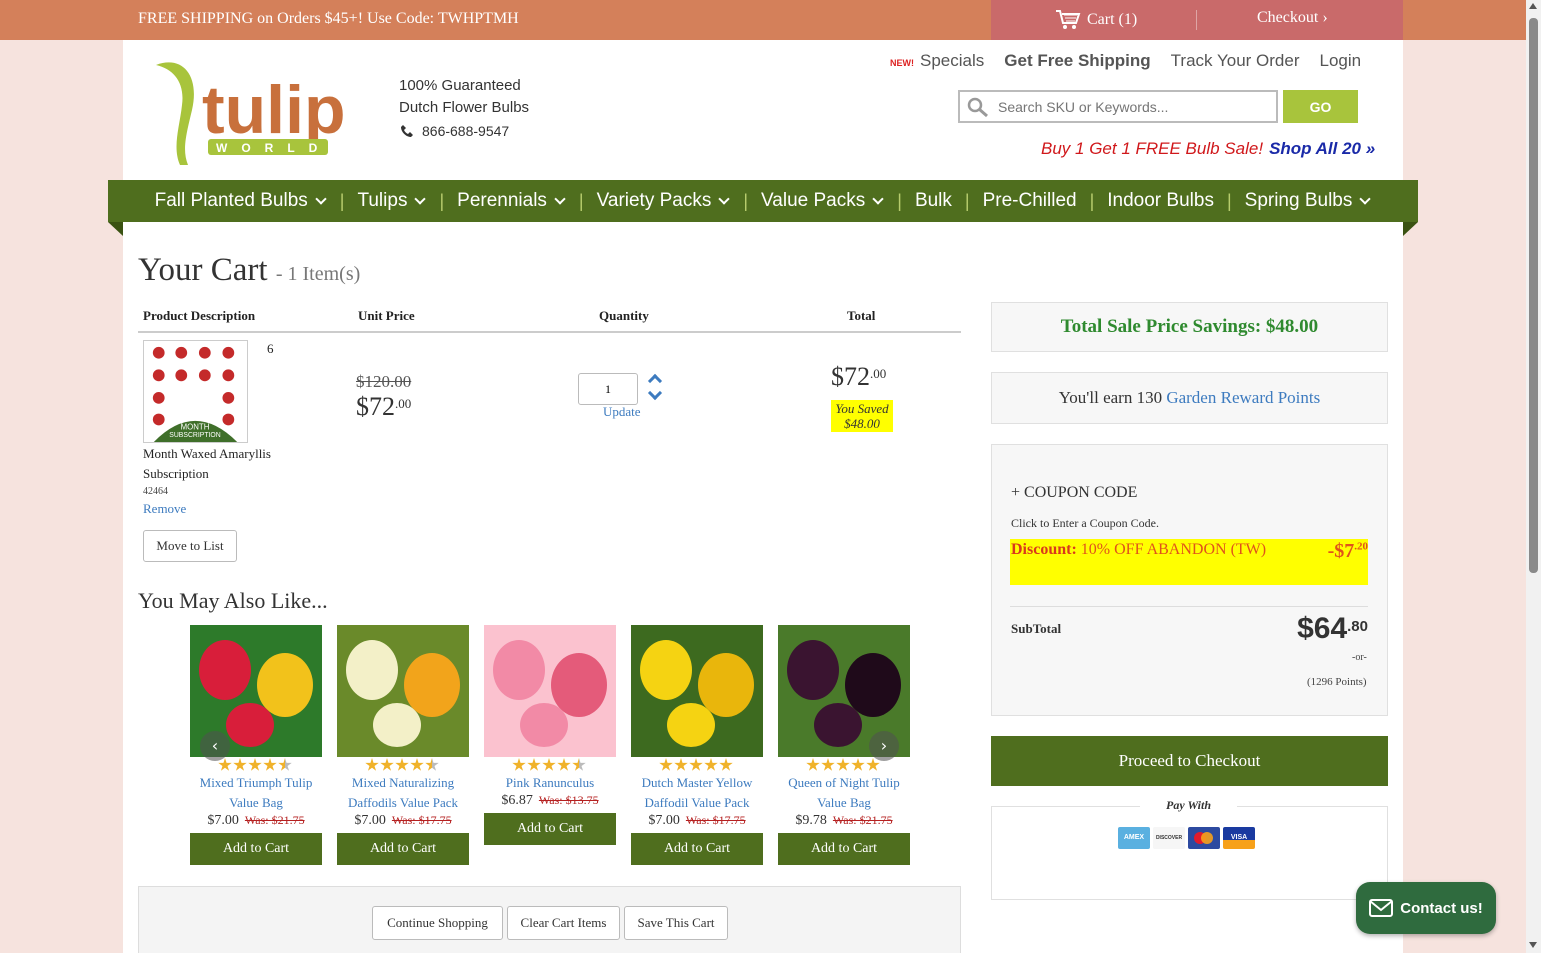 The width and height of the screenshot is (1541, 953). I want to click on recommended-product-name: Queen of Night Tulip Value Bag, so click(844, 793).